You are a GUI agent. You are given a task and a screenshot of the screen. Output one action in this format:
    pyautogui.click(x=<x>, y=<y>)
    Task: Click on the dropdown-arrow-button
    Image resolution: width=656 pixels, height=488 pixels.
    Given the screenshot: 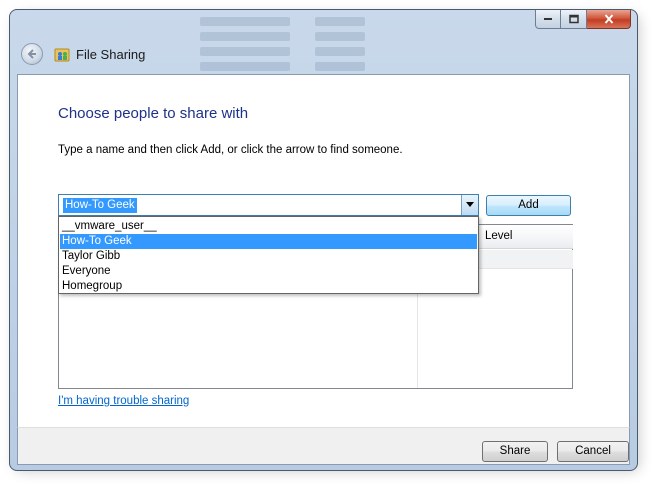 What is the action you would take?
    pyautogui.click(x=469, y=205)
    